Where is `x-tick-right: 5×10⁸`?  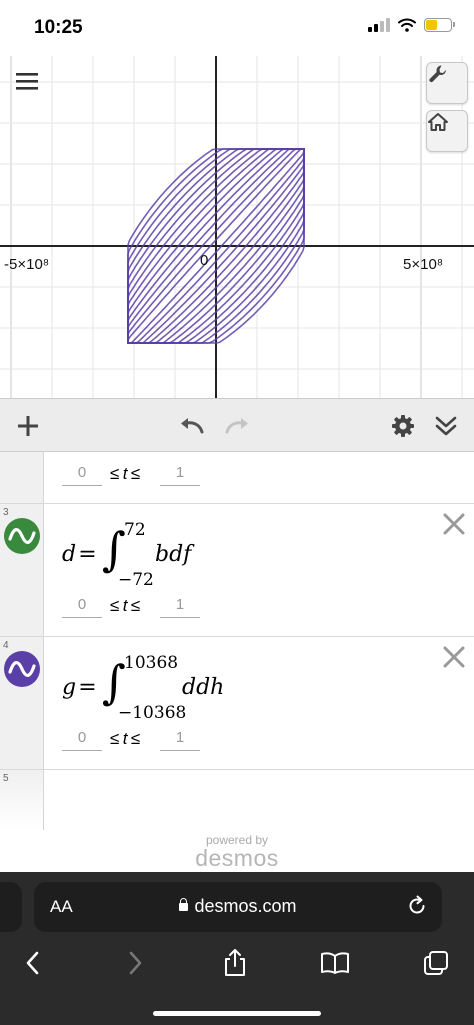
x-tick-right: 5×10⁸ is located at coordinates (423, 264).